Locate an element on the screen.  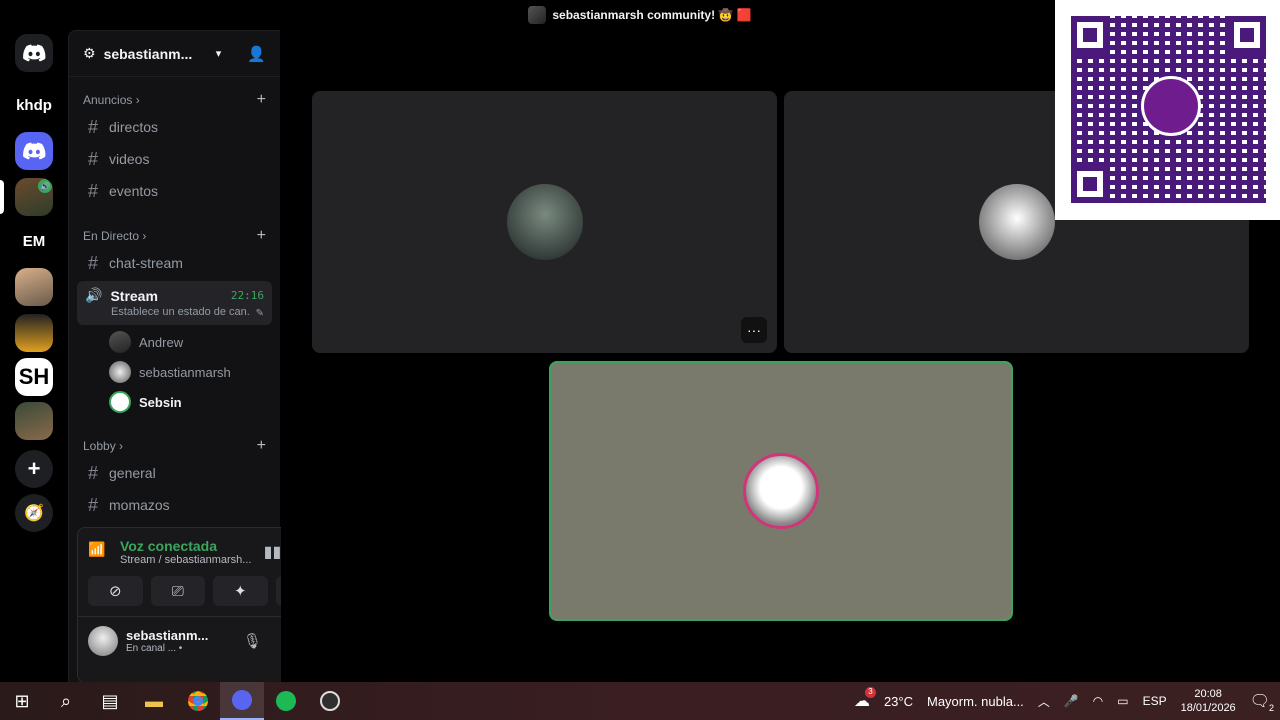
weather-temp: 23°C is located at coordinates (898, 701).